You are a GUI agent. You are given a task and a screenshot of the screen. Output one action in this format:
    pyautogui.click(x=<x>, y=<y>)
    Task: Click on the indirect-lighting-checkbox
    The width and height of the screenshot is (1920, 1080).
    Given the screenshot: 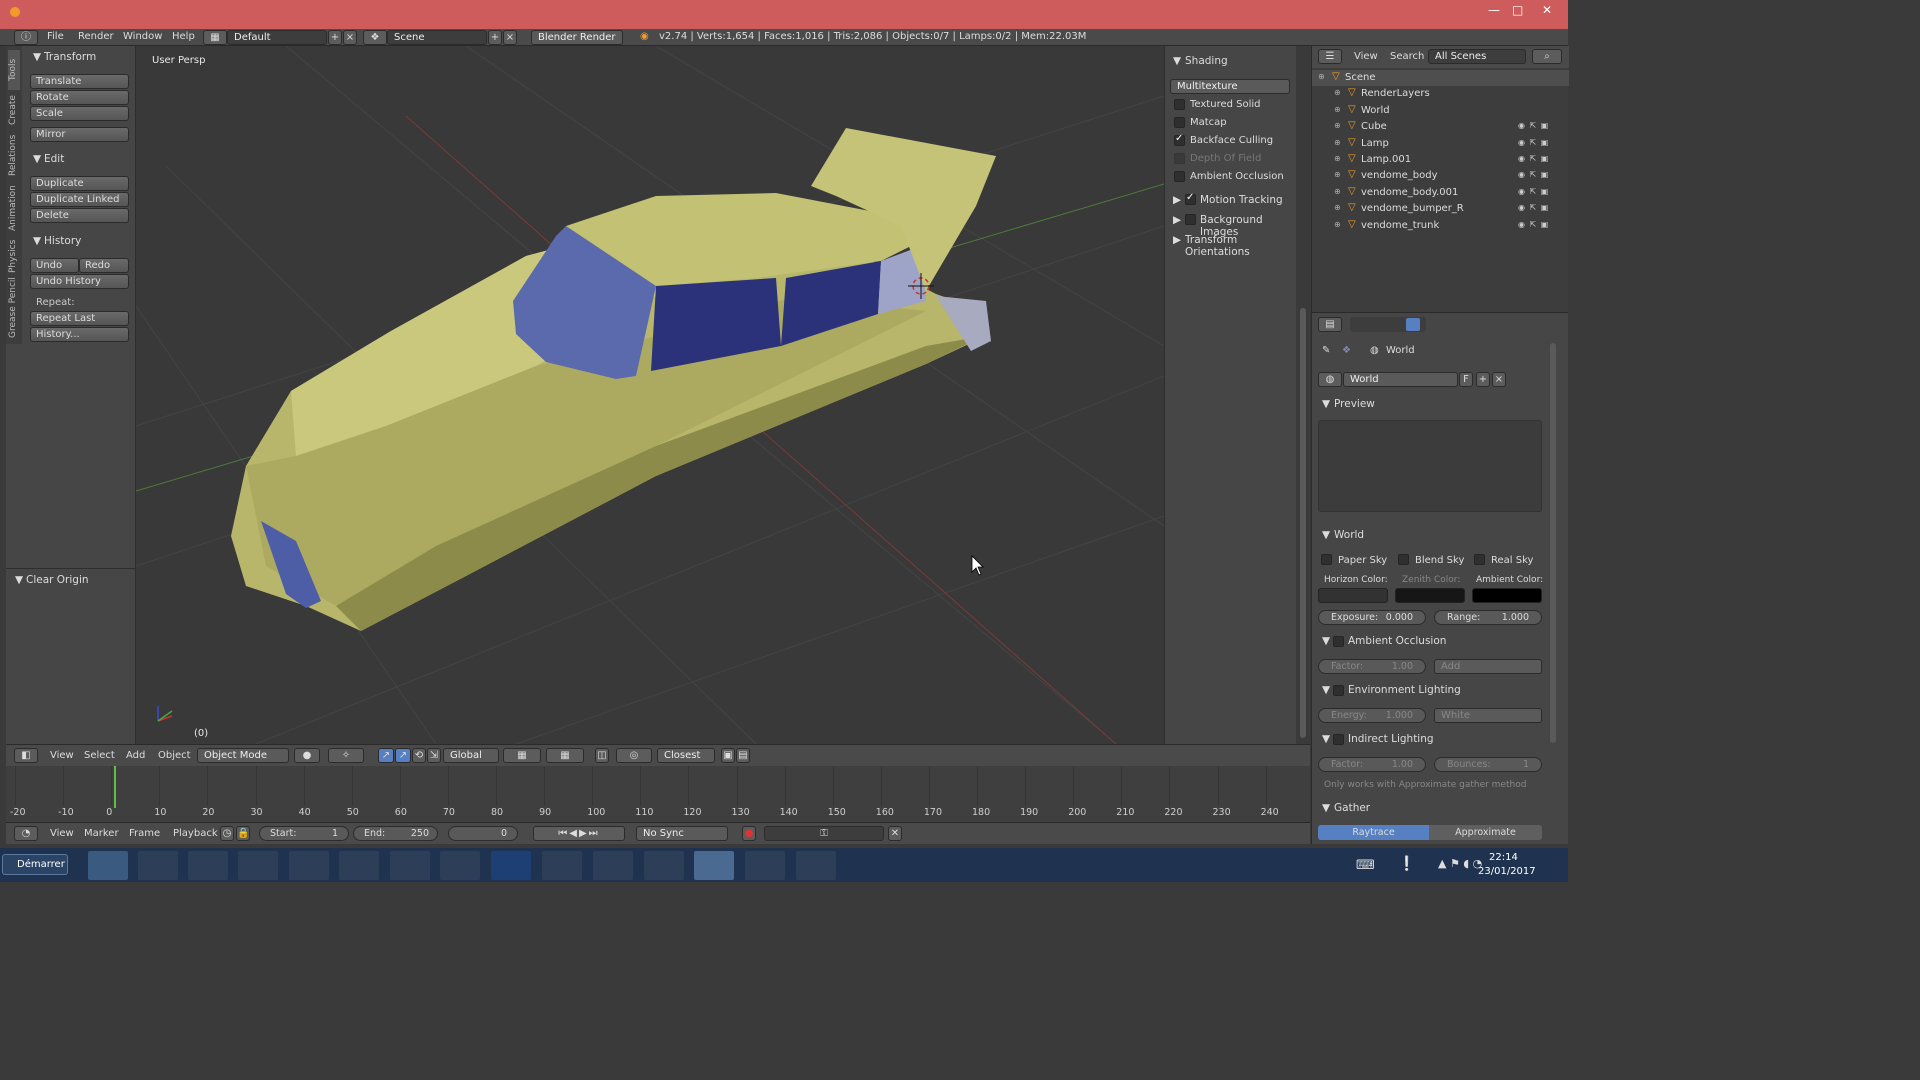 What is the action you would take?
    pyautogui.click(x=1338, y=739)
    